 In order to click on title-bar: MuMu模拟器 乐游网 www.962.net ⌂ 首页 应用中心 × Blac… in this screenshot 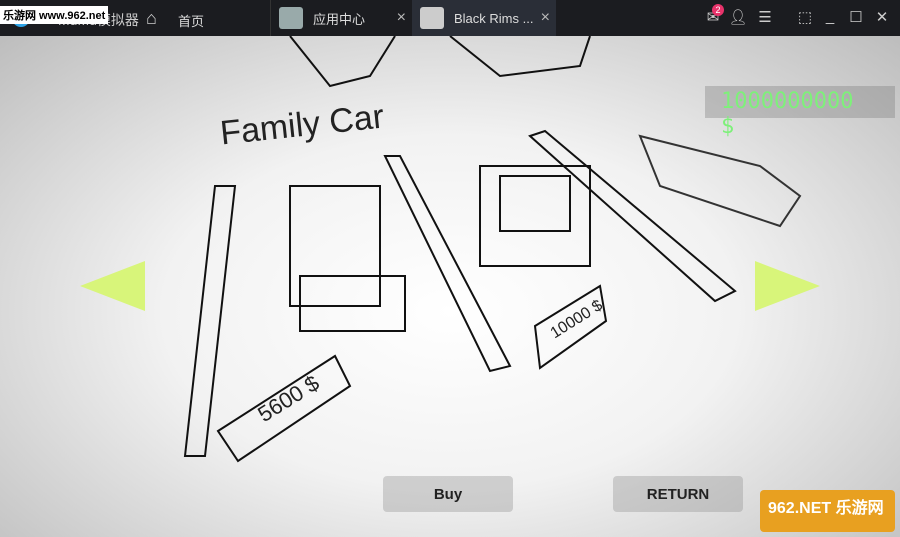, I will do `click(450, 18)`.